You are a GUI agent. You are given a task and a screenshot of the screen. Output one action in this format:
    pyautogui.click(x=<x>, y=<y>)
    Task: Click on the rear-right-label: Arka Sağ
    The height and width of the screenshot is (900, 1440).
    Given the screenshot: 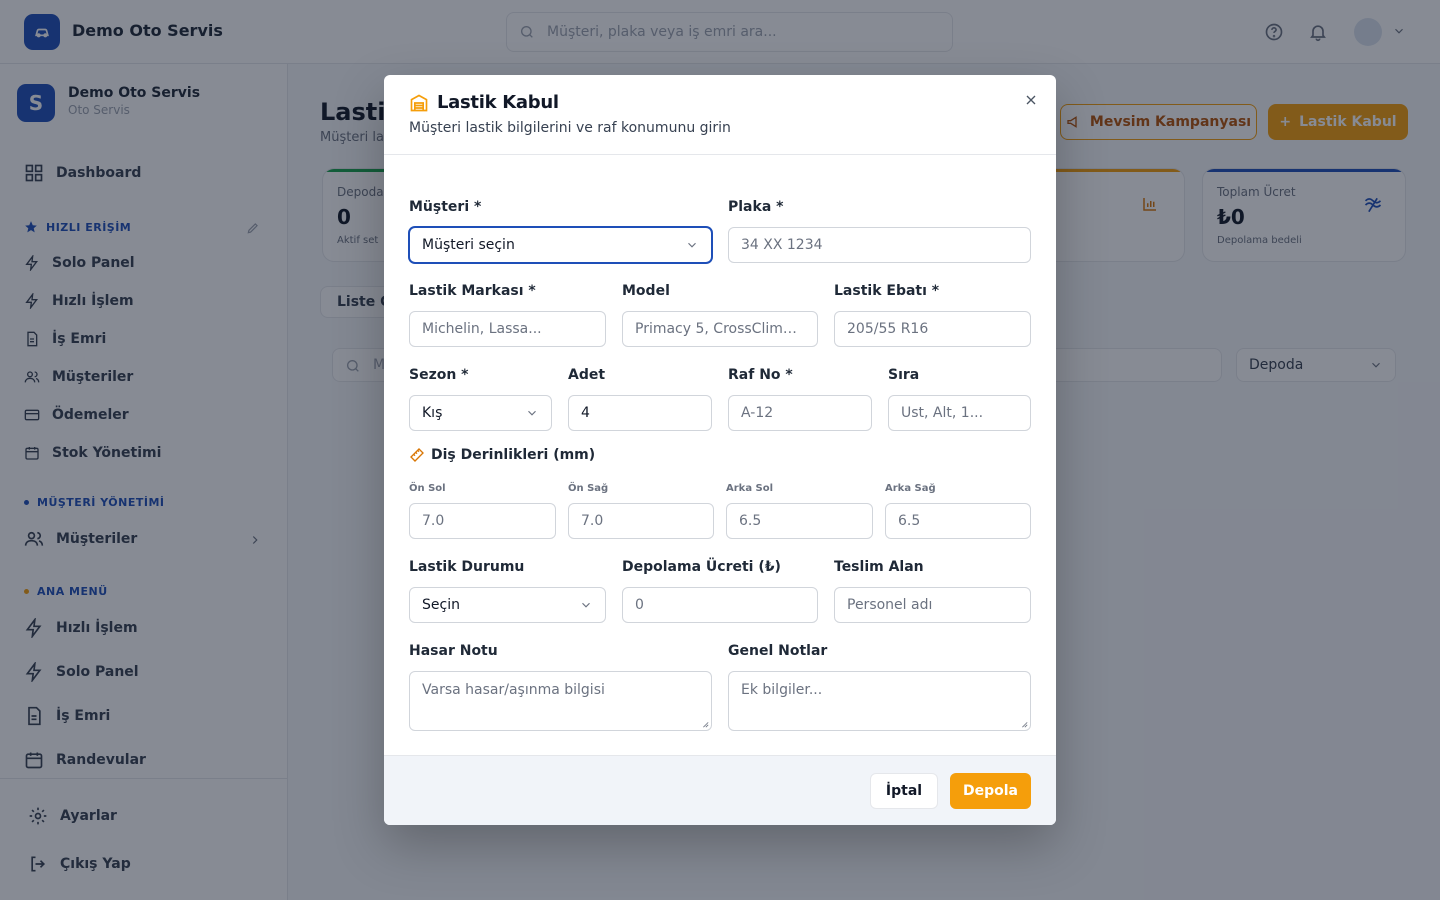 What is the action you would take?
    pyautogui.click(x=910, y=488)
    